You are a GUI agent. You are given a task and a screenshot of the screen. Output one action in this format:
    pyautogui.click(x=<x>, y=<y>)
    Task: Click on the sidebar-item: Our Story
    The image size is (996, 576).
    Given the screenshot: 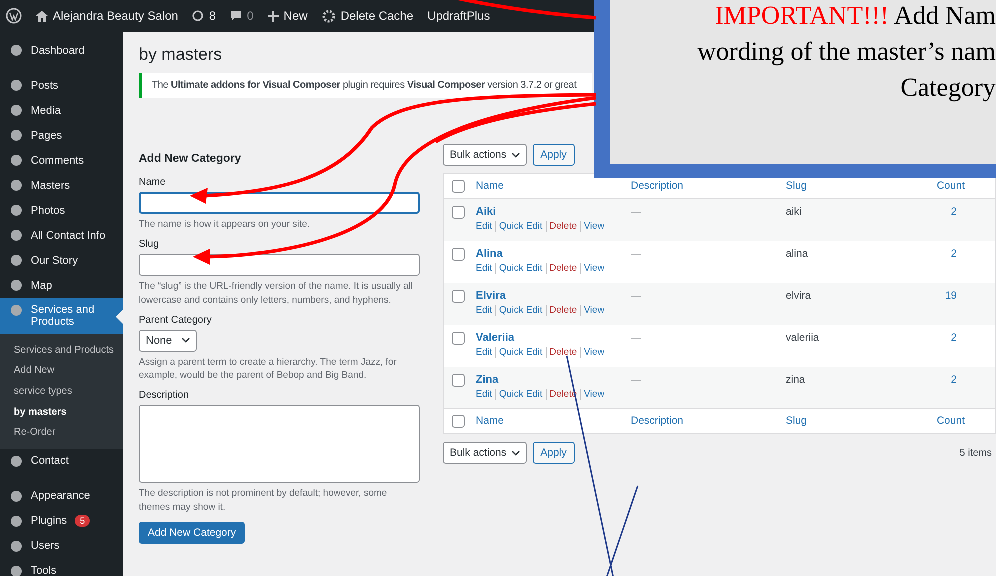 What is the action you would take?
    pyautogui.click(x=61, y=260)
    